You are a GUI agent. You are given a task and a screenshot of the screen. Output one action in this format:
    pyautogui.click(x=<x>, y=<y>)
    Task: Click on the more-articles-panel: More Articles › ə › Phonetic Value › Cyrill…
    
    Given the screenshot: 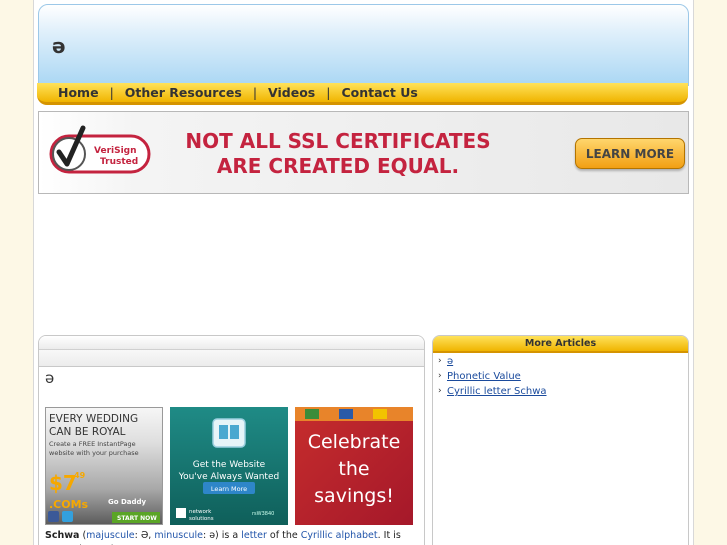 What is the action you would take?
    pyautogui.click(x=560, y=440)
    